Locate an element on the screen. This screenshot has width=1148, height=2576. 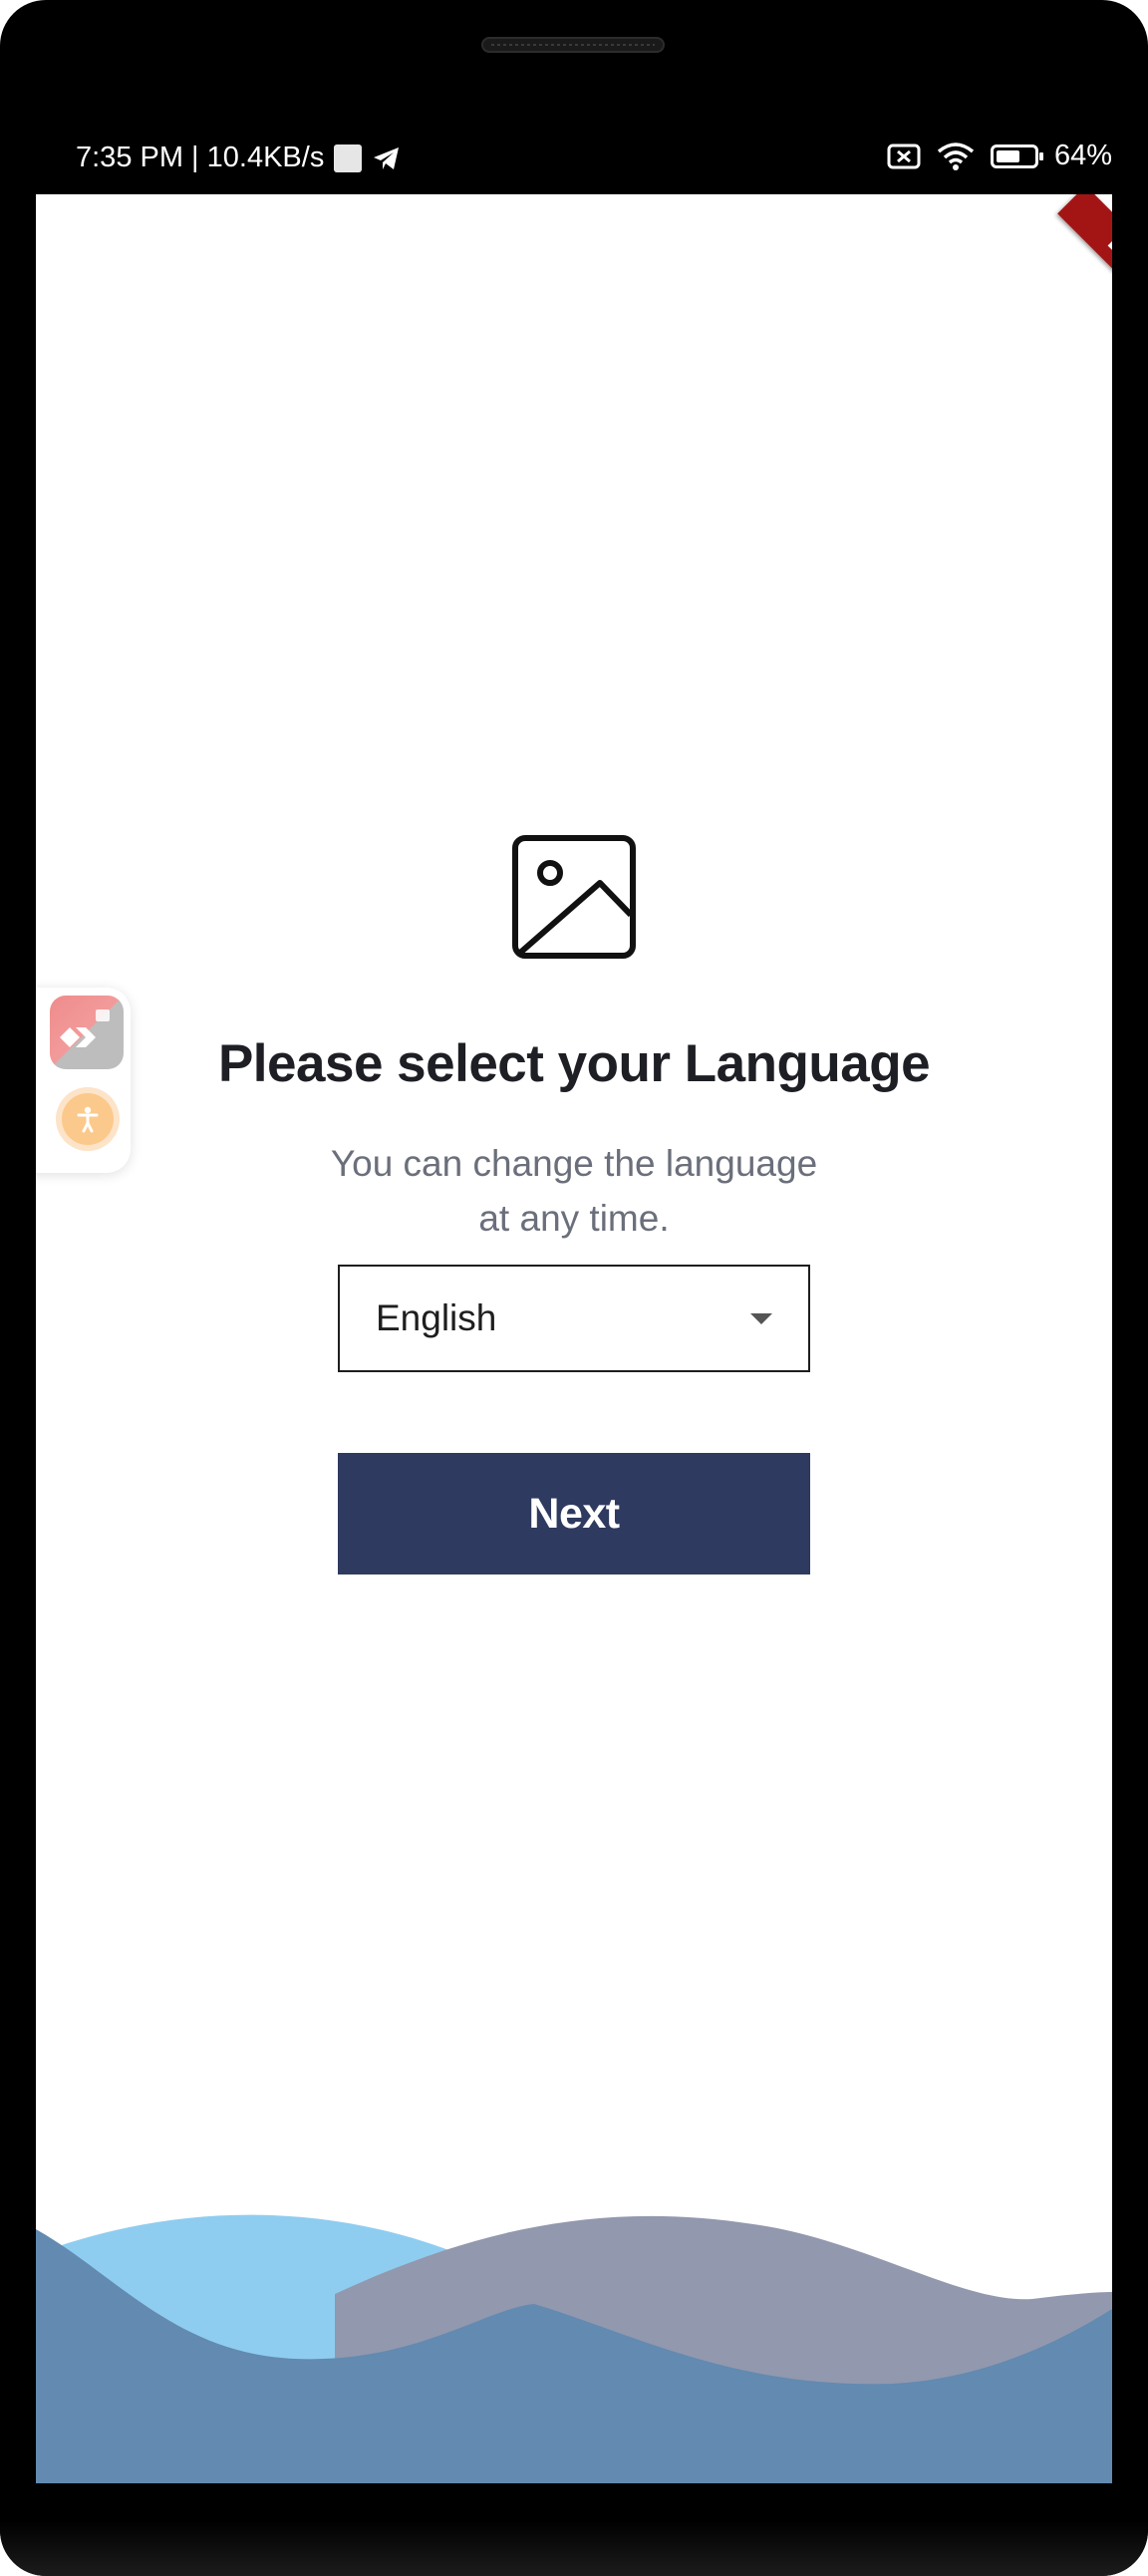
anydesk-icon is located at coordinates (87, 1032).